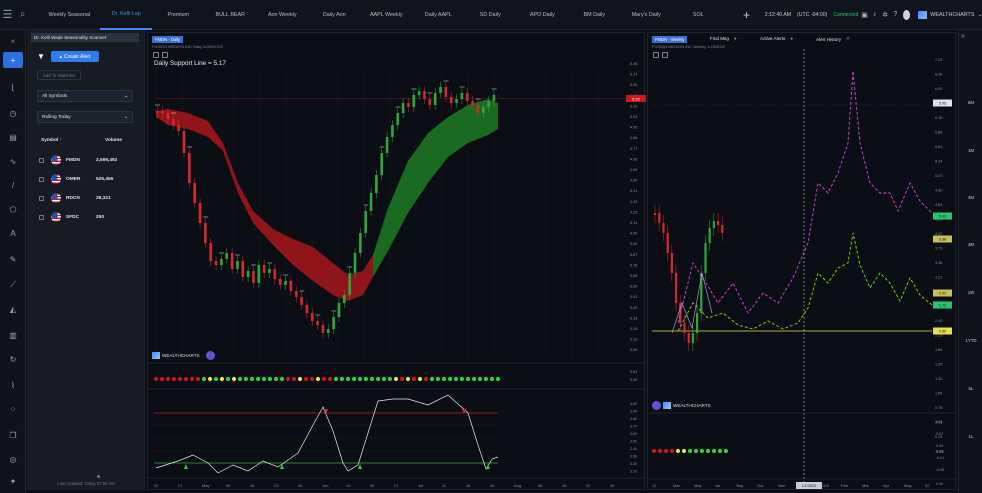 The width and height of the screenshot is (982, 493). What do you see at coordinates (13, 335) in the screenshot?
I see `trash-icon: ▥` at bounding box center [13, 335].